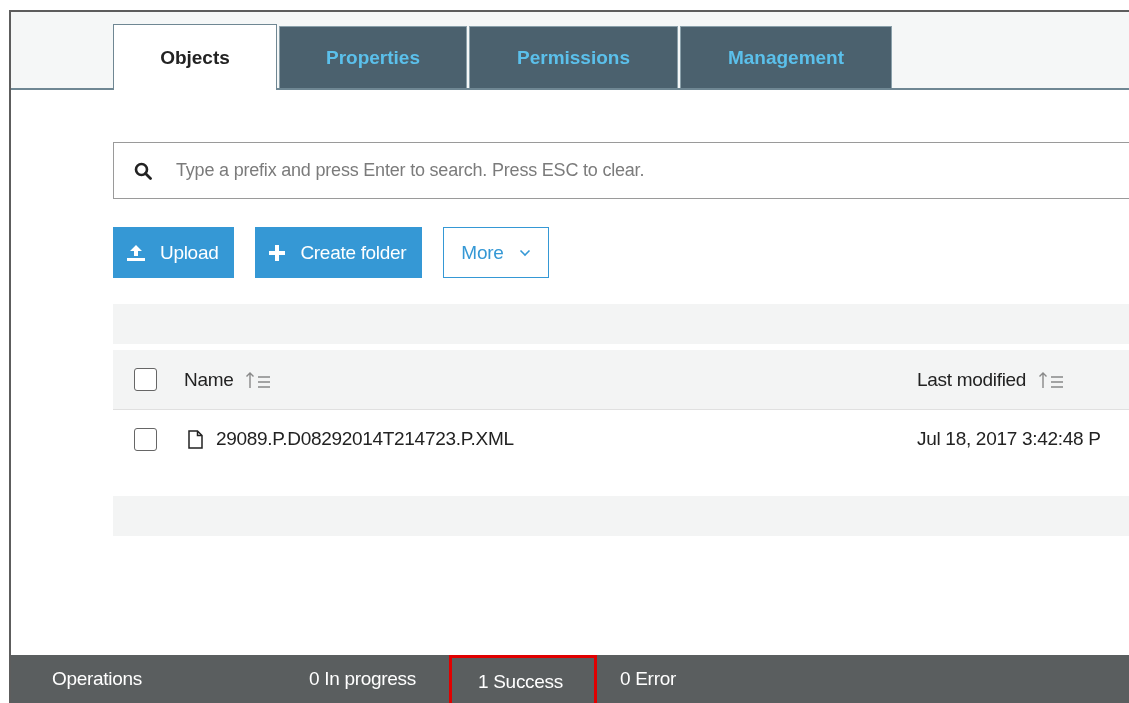 Image resolution: width=1129 pixels, height=703 pixels. What do you see at coordinates (621, 170) in the screenshot?
I see `search-field: Type a prefix and press Enter to search. Press ESC to clear.` at bounding box center [621, 170].